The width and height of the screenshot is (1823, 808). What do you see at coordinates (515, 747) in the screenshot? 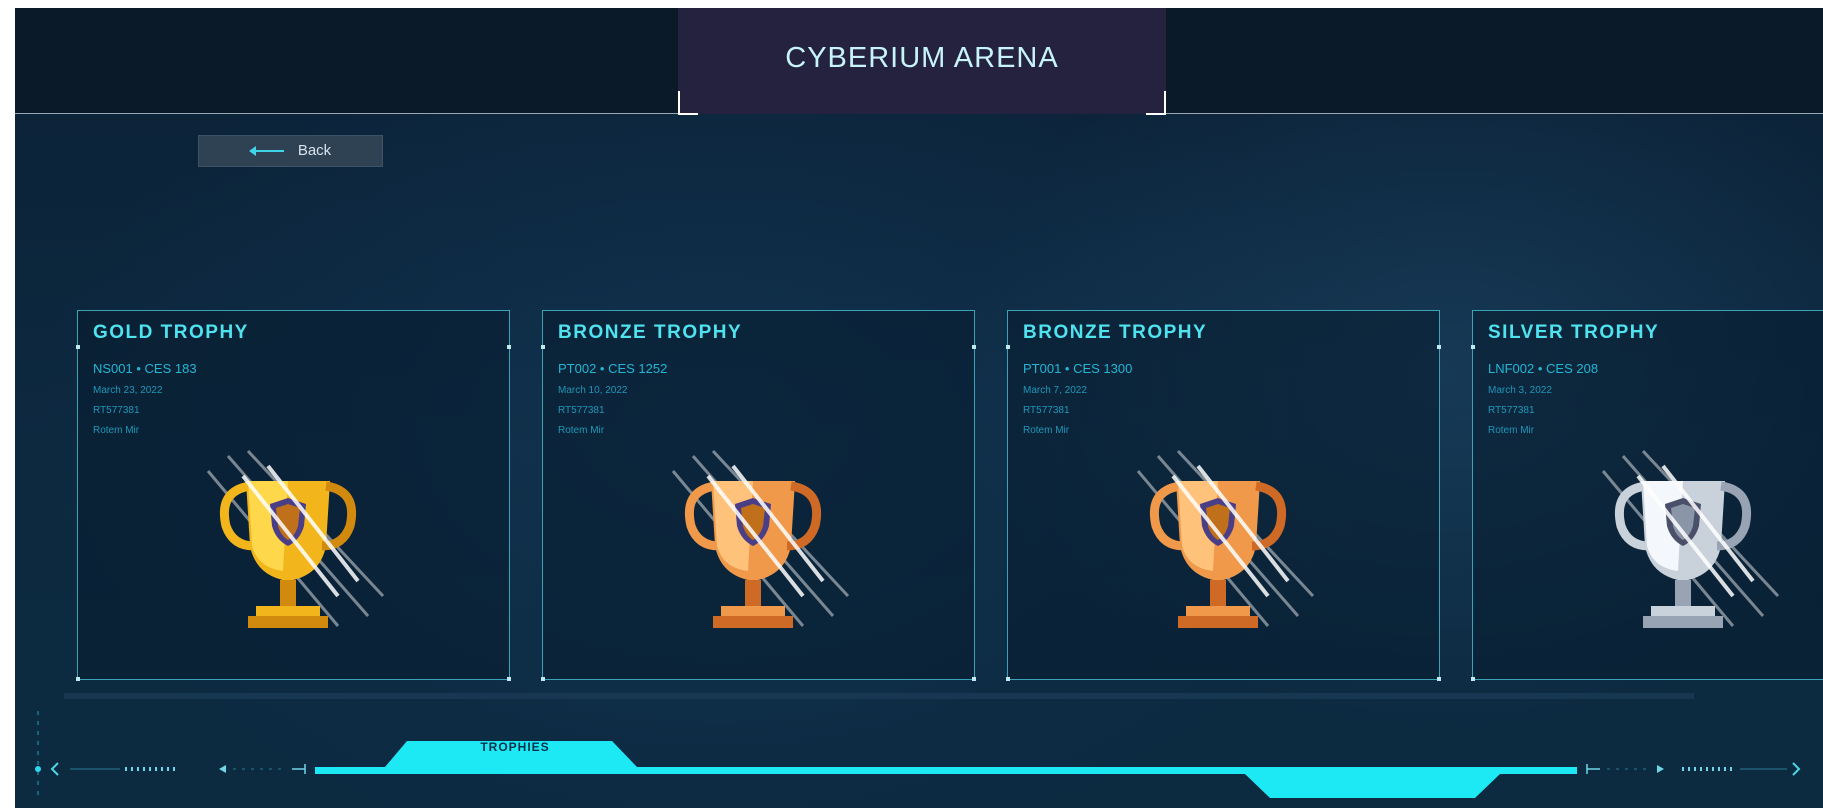
I see `tab-trophies-label: TROPHIES` at bounding box center [515, 747].